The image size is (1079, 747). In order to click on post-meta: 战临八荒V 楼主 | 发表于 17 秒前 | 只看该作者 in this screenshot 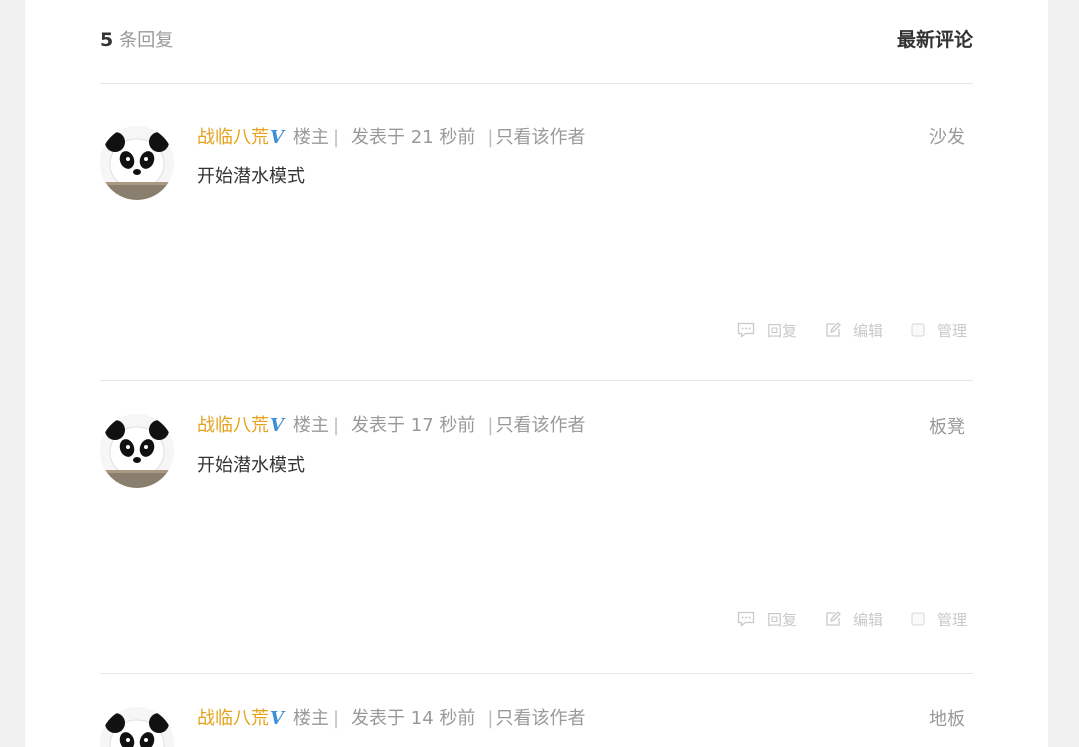, I will do `click(391, 426)`.